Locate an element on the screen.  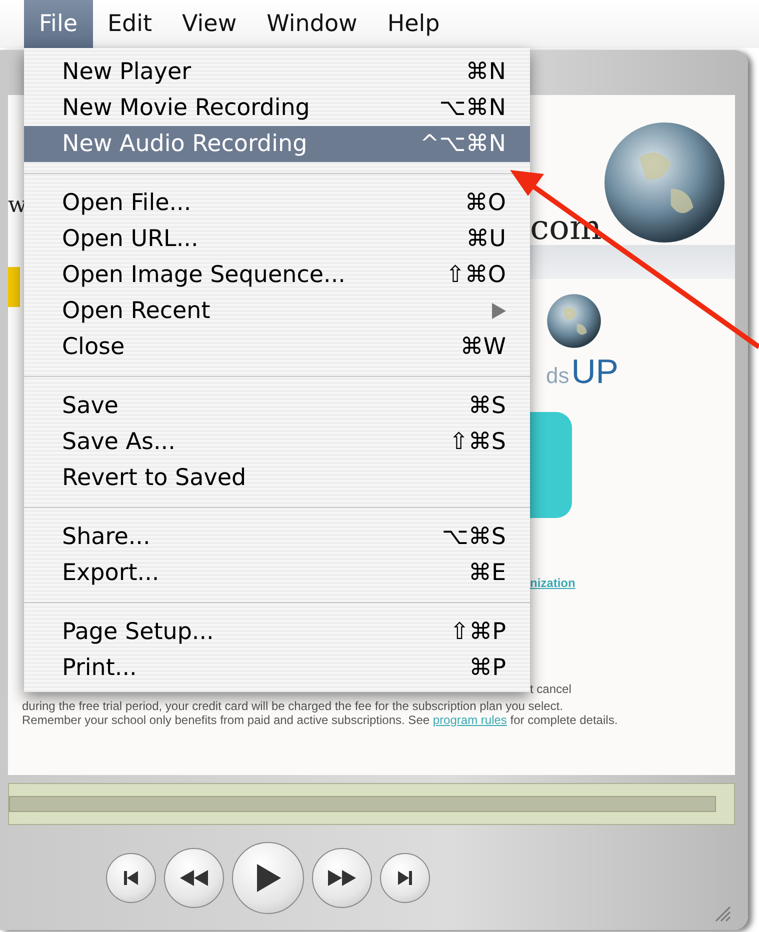
notice-text: during the free trial period, your credit card will be charged the fee for the subscription plan you select. Remember your school only benefits from paid and active subscriptions. See program rules for complete details. is located at coordinates (320, 714).